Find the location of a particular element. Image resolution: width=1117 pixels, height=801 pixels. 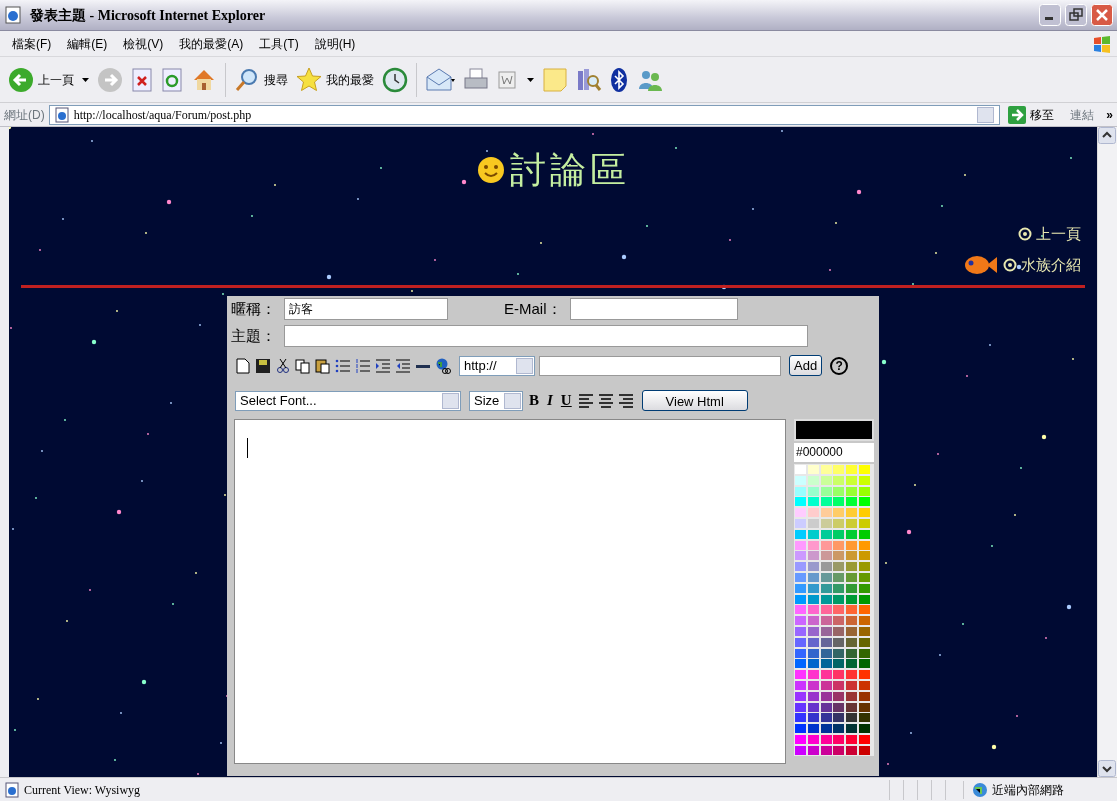

favorites-button: 我的最愛 is located at coordinates (335, 79).